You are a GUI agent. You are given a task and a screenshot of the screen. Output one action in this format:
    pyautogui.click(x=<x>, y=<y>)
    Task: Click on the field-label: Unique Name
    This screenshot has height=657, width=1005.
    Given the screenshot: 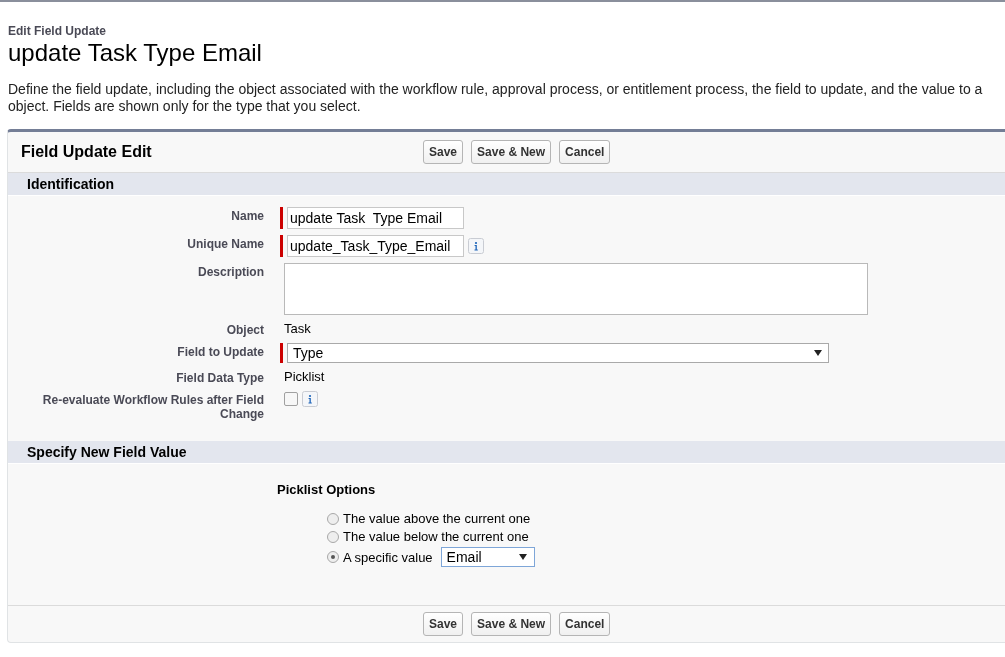 What is the action you would take?
    pyautogui.click(x=225, y=243)
    